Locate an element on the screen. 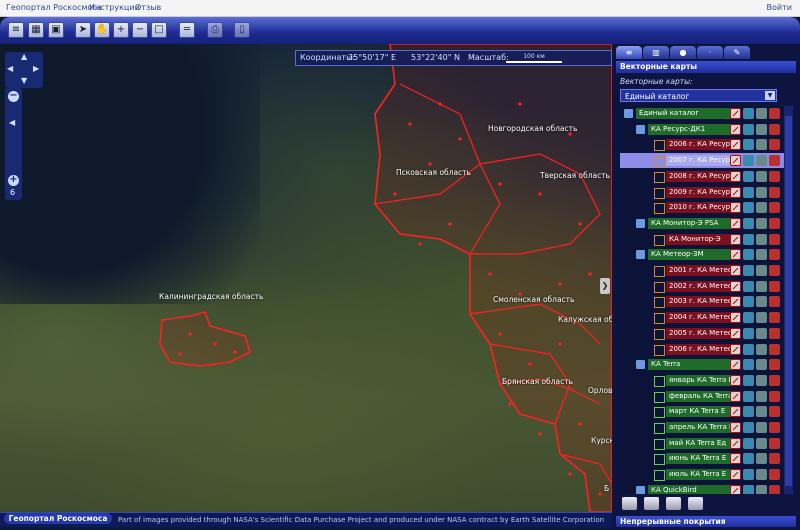  tree-item-label: КА QuickBird is located at coordinates (693, 489).